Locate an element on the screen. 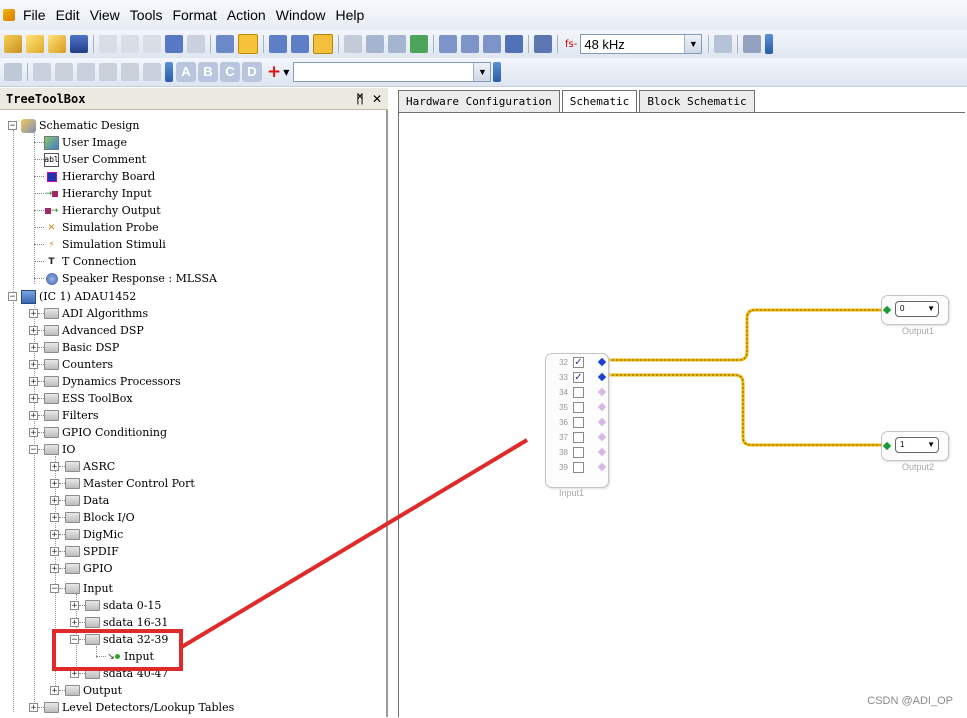 The image size is (967, 718). tree-item-speaker-response: Speaker Response : MLSSA is located at coordinates (125, 278).